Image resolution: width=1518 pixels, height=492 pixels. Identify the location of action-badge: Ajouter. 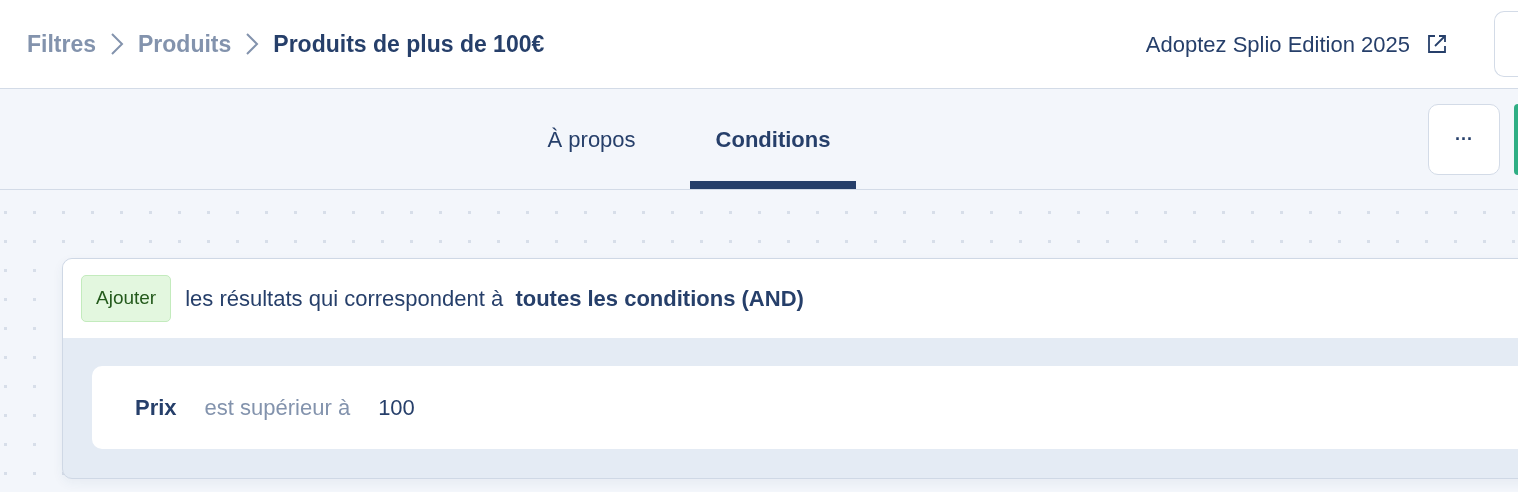
(126, 298).